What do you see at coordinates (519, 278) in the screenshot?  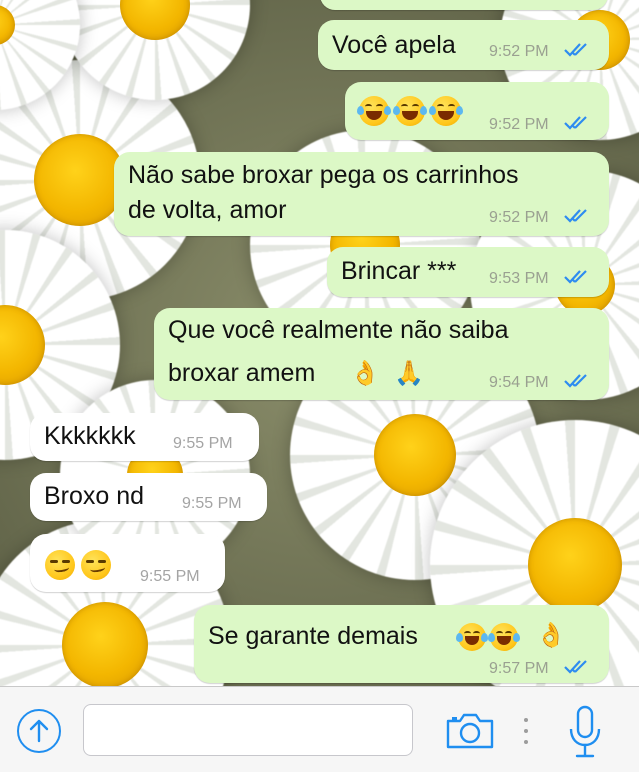 I see `message-time: 9:53 PM` at bounding box center [519, 278].